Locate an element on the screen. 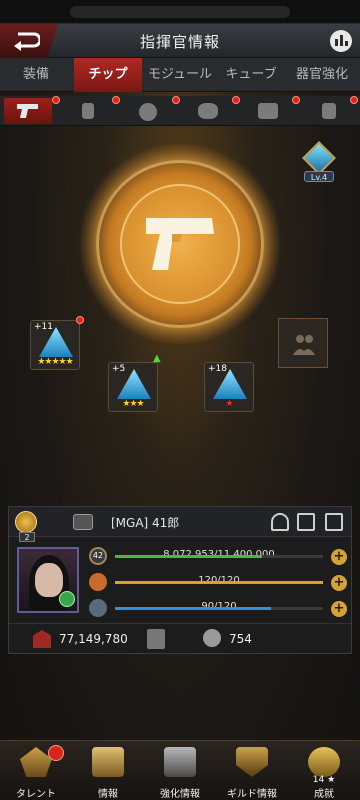 The image size is (360, 800). player-rank-badge: 2 is located at coordinates (27, 526).